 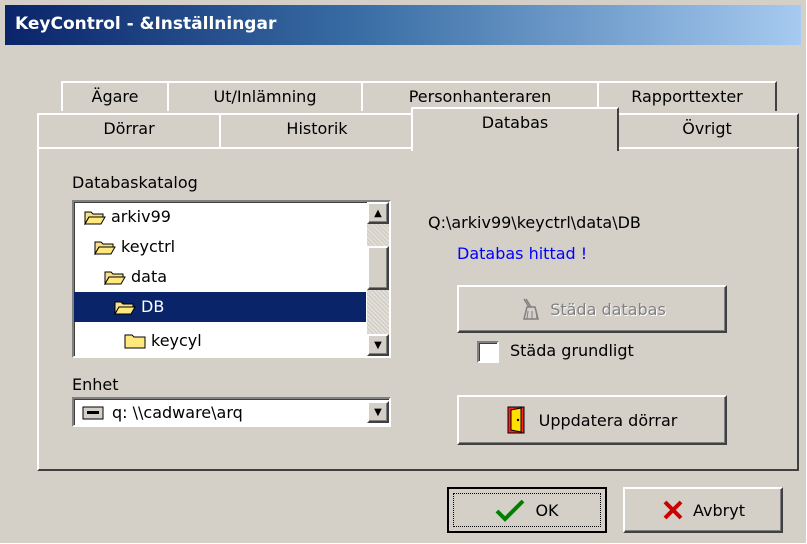 I want to click on tab-label: Ägare, so click(x=115, y=96).